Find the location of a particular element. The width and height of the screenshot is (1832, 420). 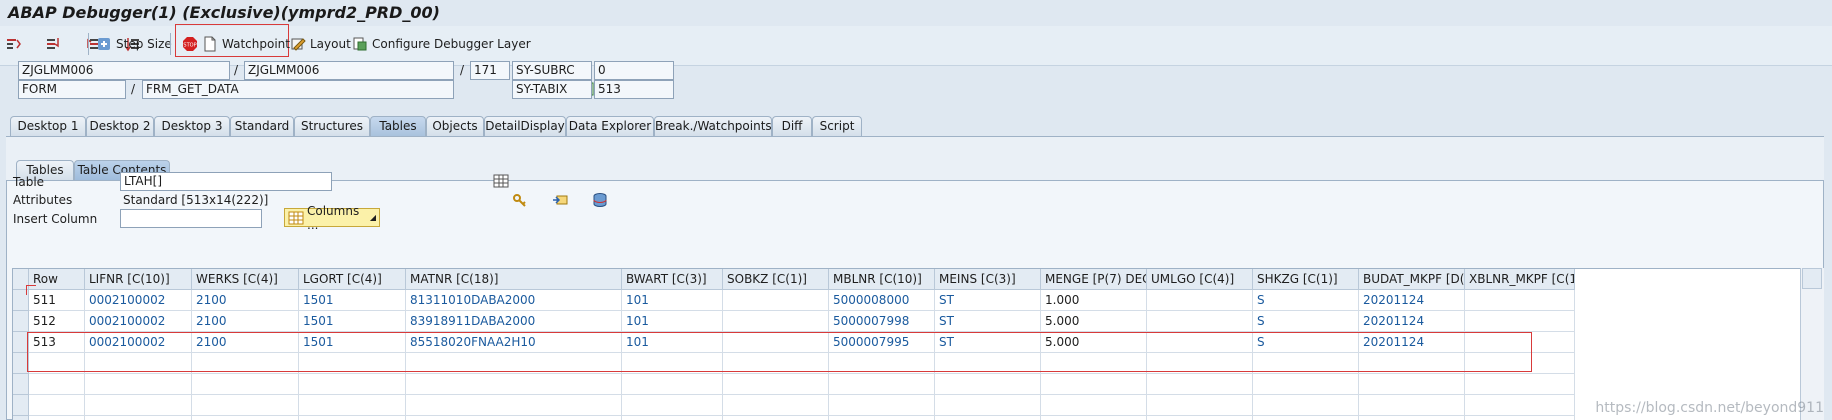

tab-detaildisplay: DetailDisplay is located at coordinates (525, 126).